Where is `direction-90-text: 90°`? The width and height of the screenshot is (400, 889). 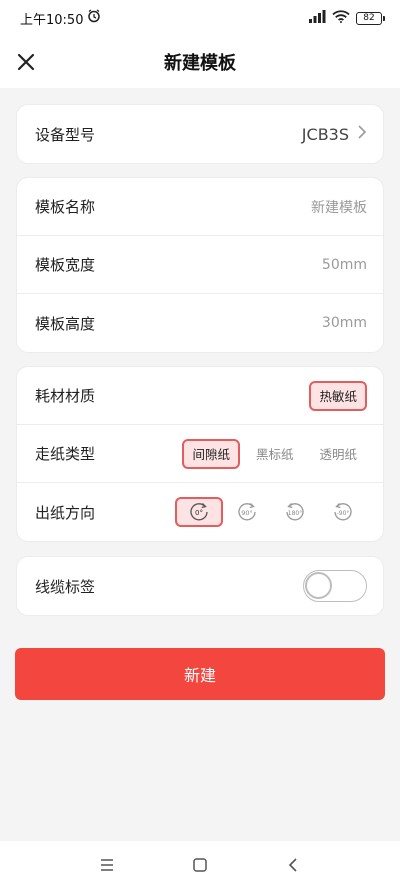 direction-90-text: 90° is located at coordinates (247, 513).